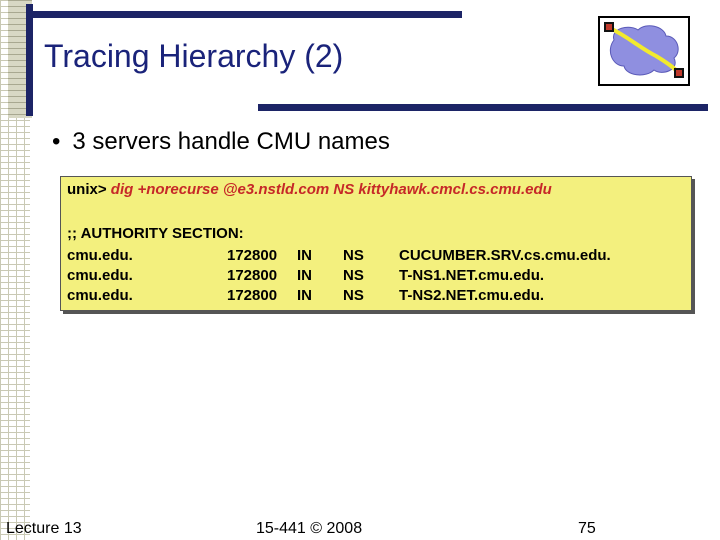 The image size is (720, 540). What do you see at coordinates (472, 295) in the screenshot?
I see `record-data: T-NS2.NET.cmu.edu.` at bounding box center [472, 295].